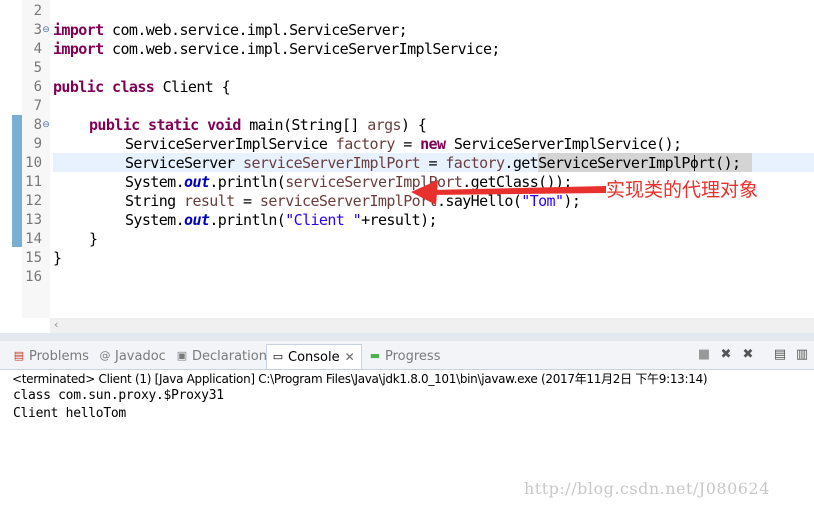 The height and width of the screenshot is (508, 814). I want to click on annotation-label: 实现类的代理对象, so click(682, 190).